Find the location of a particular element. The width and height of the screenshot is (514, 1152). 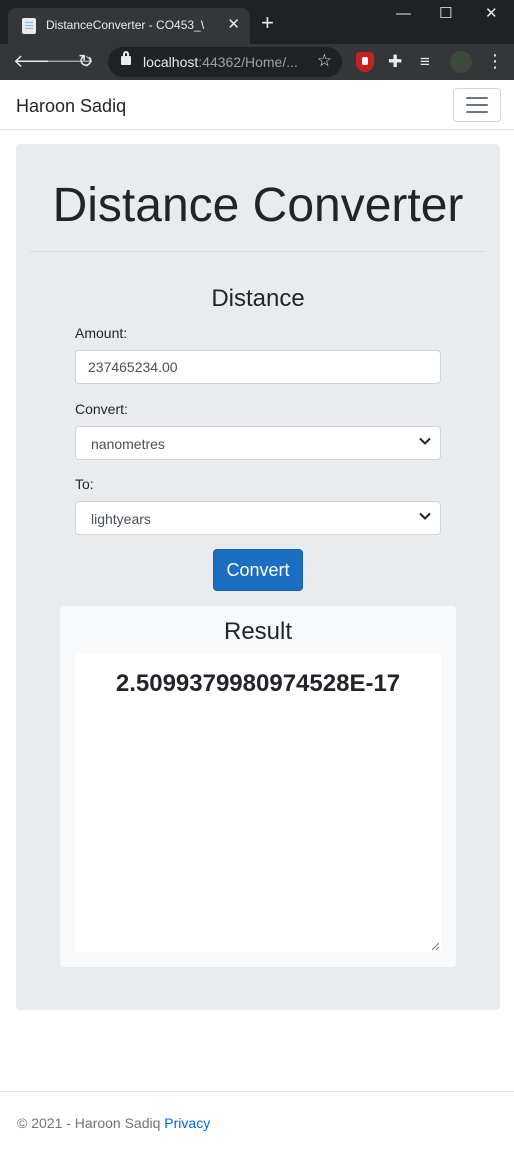

convert-to-value: lightyears is located at coordinates (121, 519).